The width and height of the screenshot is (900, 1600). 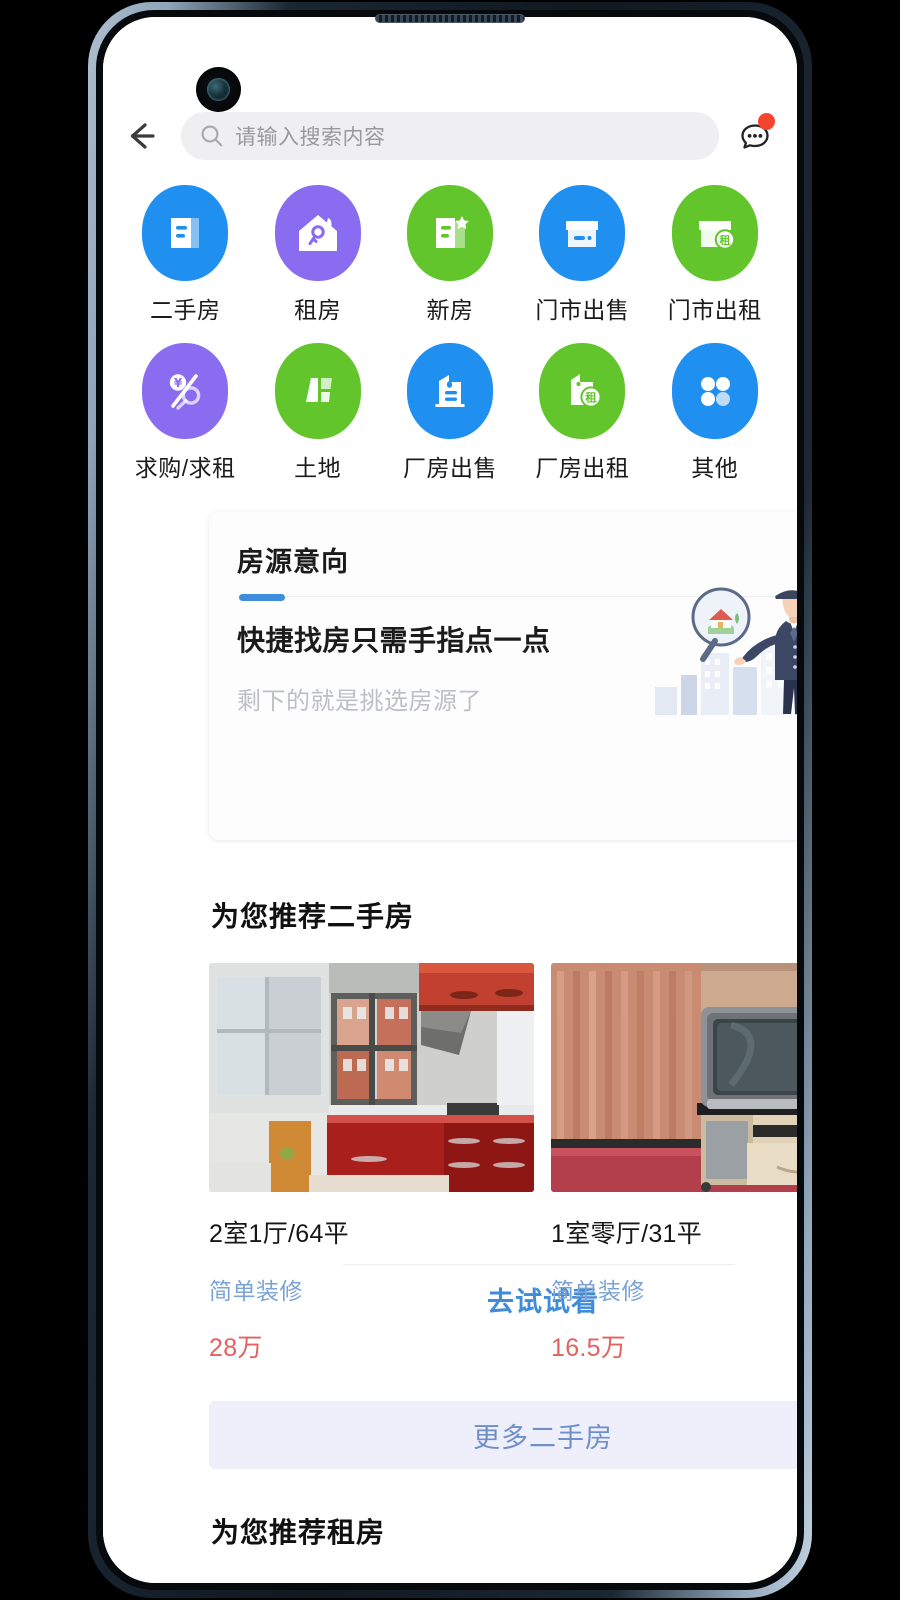 I want to click on category-item-xinfang: 新房, so click(x=450, y=255).